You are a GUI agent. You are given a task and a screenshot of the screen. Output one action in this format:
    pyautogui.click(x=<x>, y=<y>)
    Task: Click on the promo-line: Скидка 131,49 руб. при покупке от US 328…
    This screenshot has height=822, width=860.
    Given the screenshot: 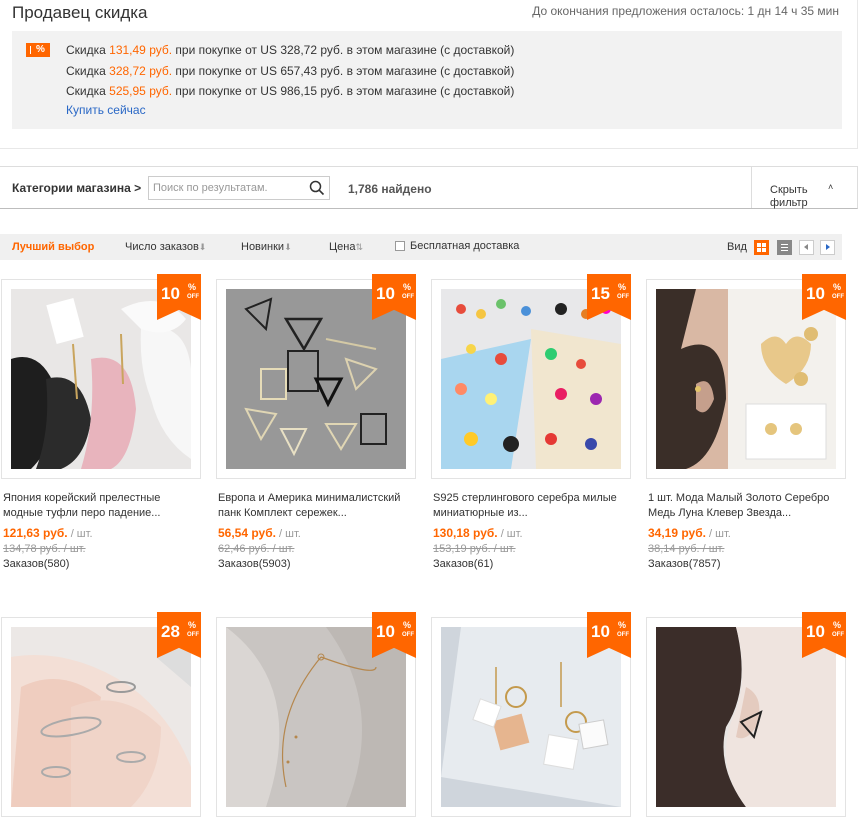 What is the action you would take?
    pyautogui.click(x=290, y=50)
    